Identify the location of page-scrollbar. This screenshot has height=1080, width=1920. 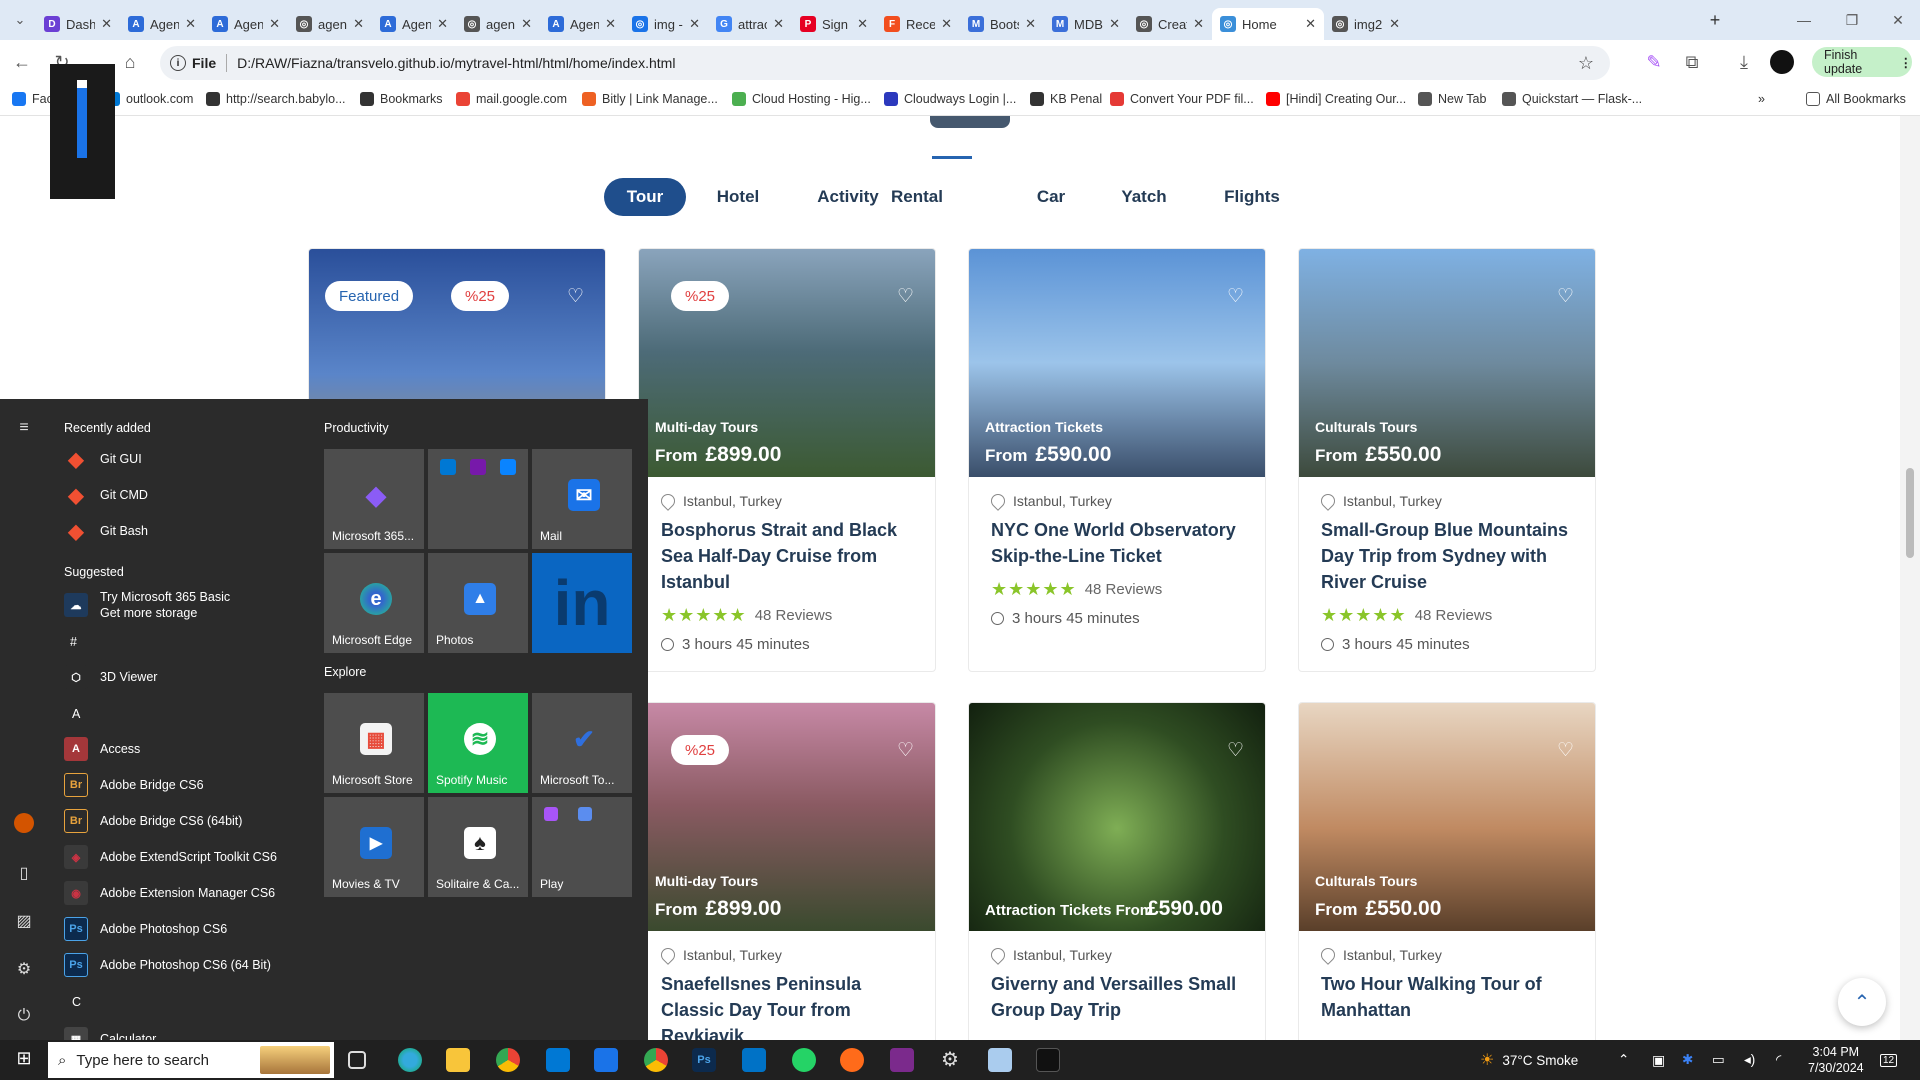
(1910, 578).